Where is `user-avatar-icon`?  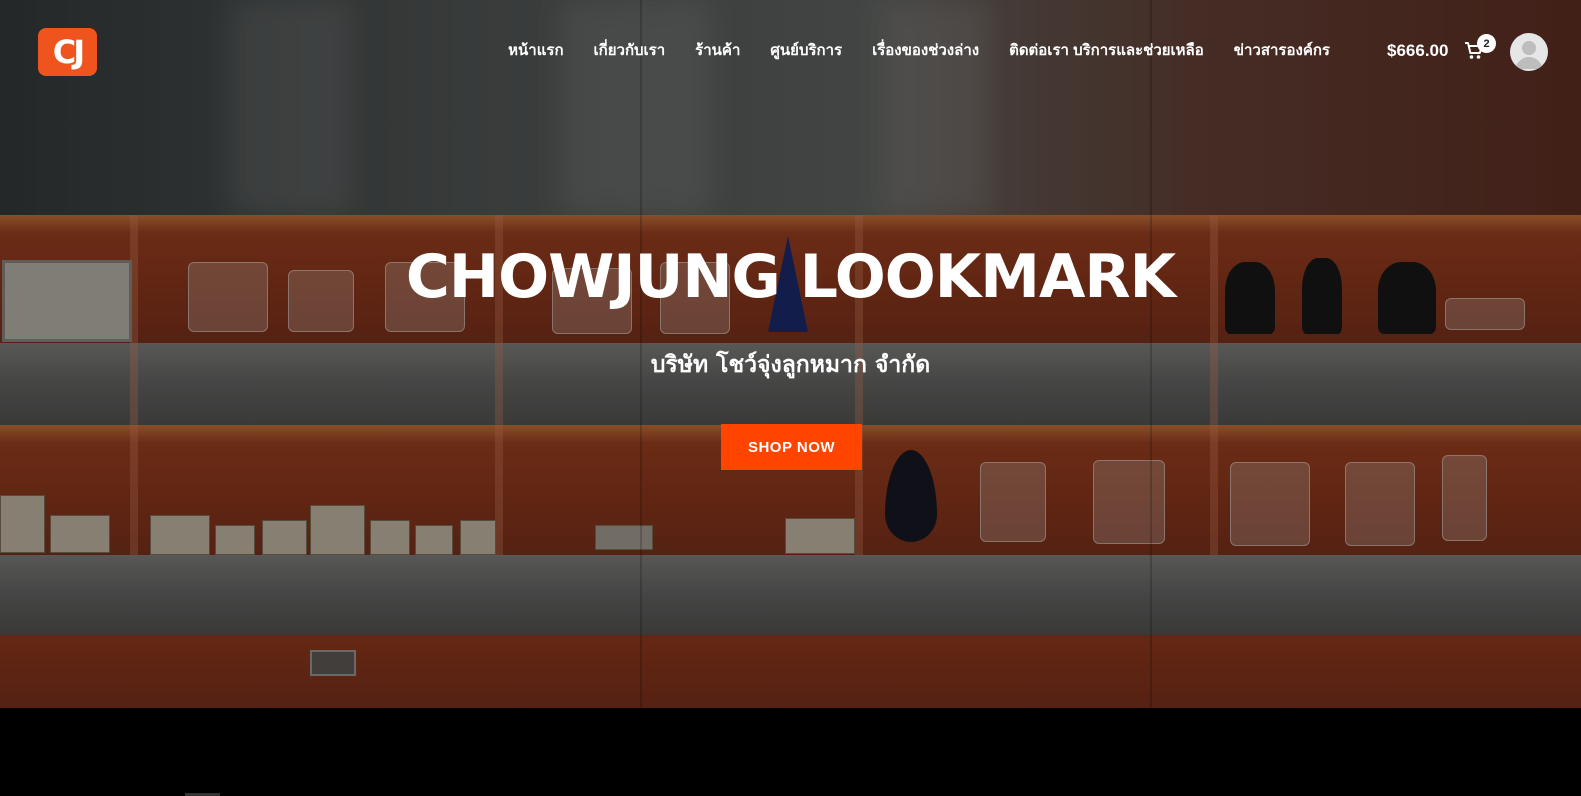 user-avatar-icon is located at coordinates (1529, 52).